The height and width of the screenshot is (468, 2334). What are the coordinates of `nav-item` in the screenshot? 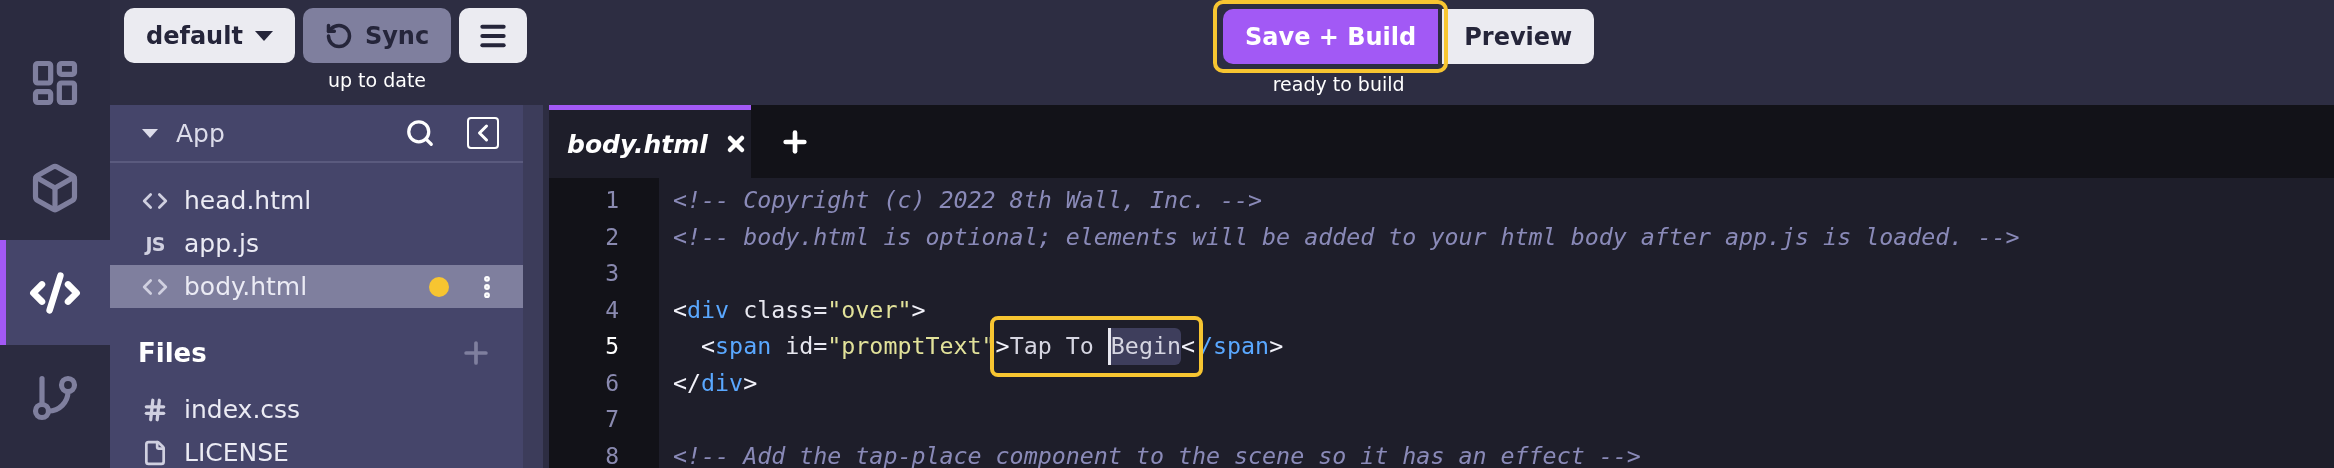 It's located at (55, 292).